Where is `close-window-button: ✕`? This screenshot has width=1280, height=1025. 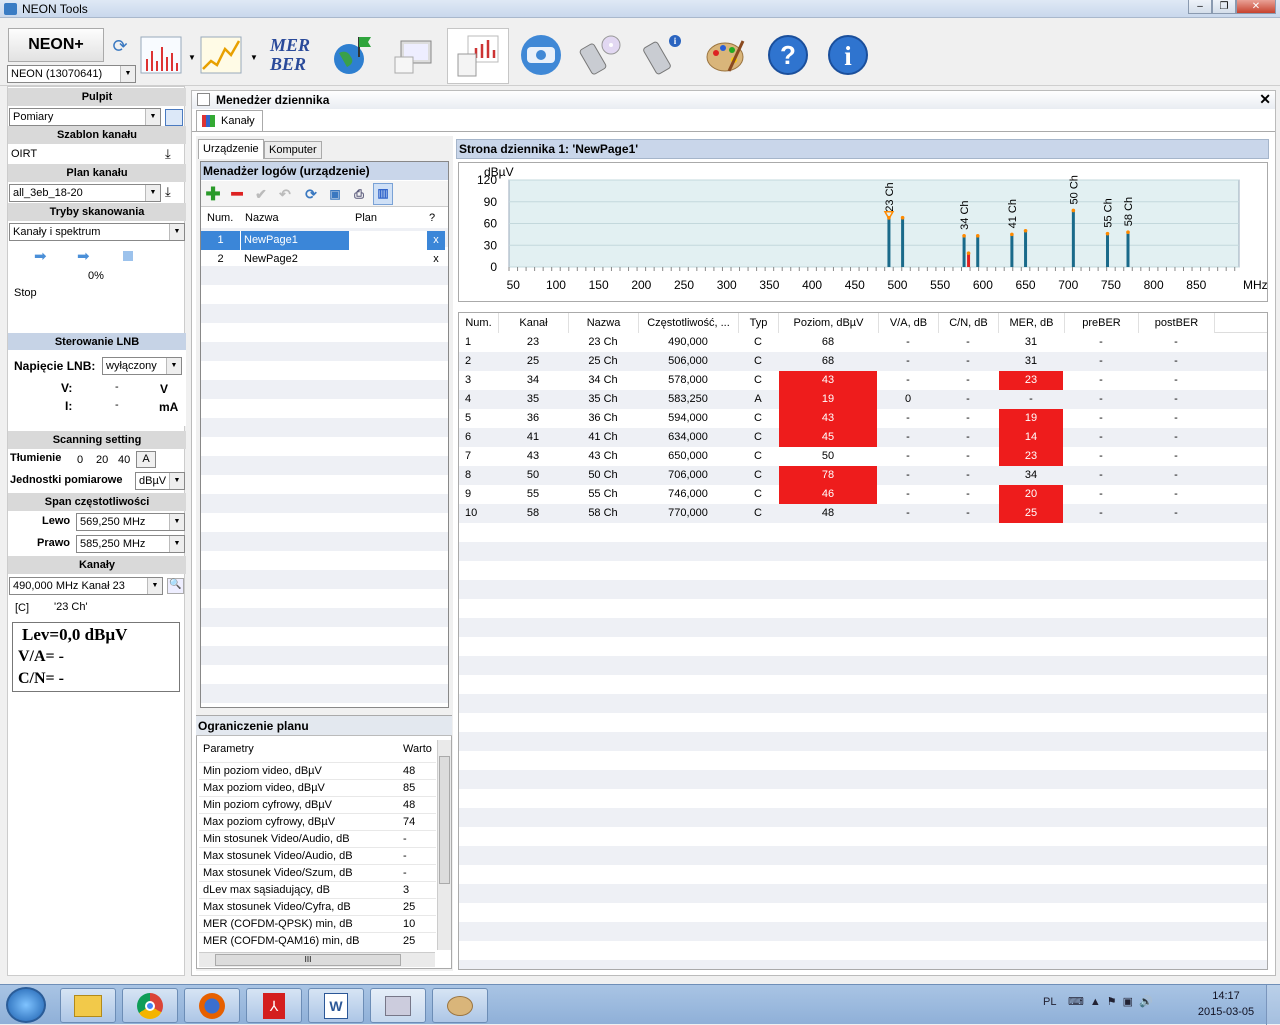 close-window-button: ✕ is located at coordinates (1256, 7).